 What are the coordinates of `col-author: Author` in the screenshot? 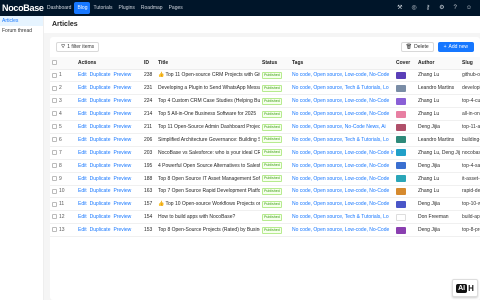 It's located at (438, 63).